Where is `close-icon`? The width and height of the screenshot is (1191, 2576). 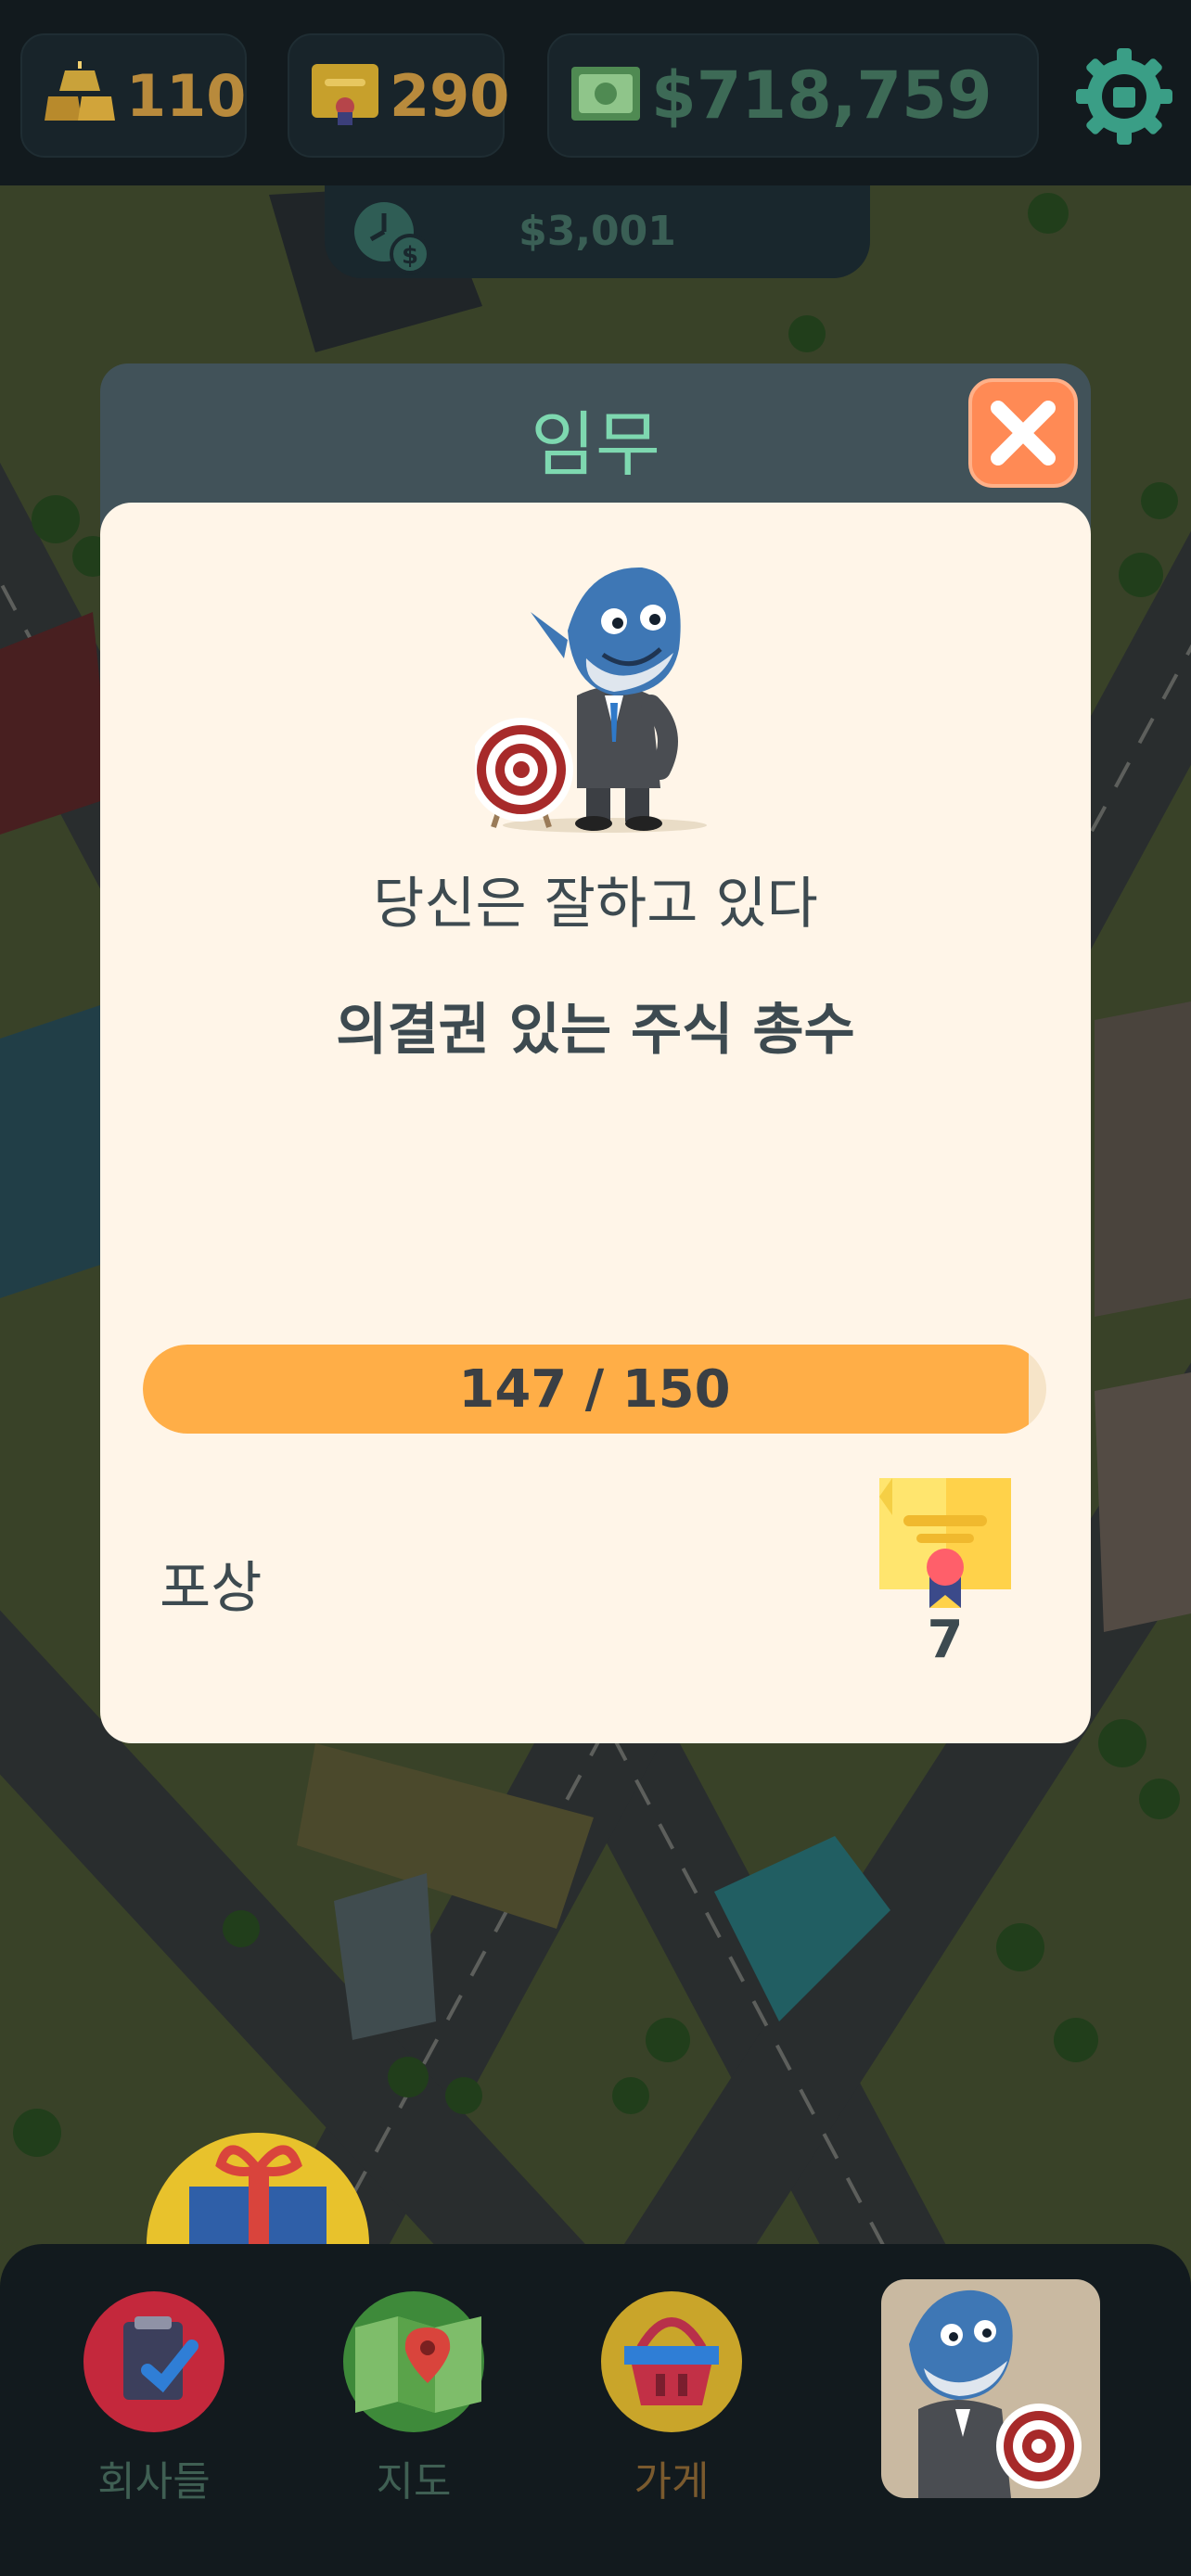
close-icon is located at coordinates (1023, 433).